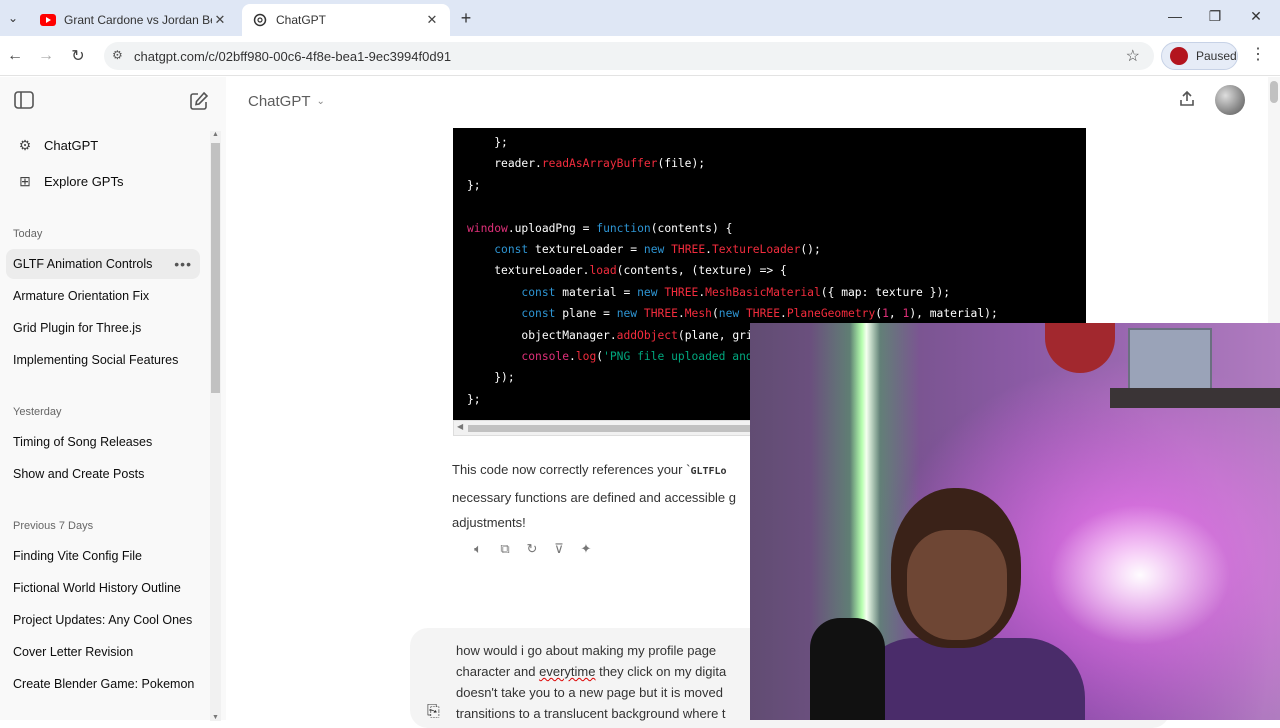  What do you see at coordinates (466, 18) in the screenshot?
I see `new-tab-icon: +` at bounding box center [466, 18].